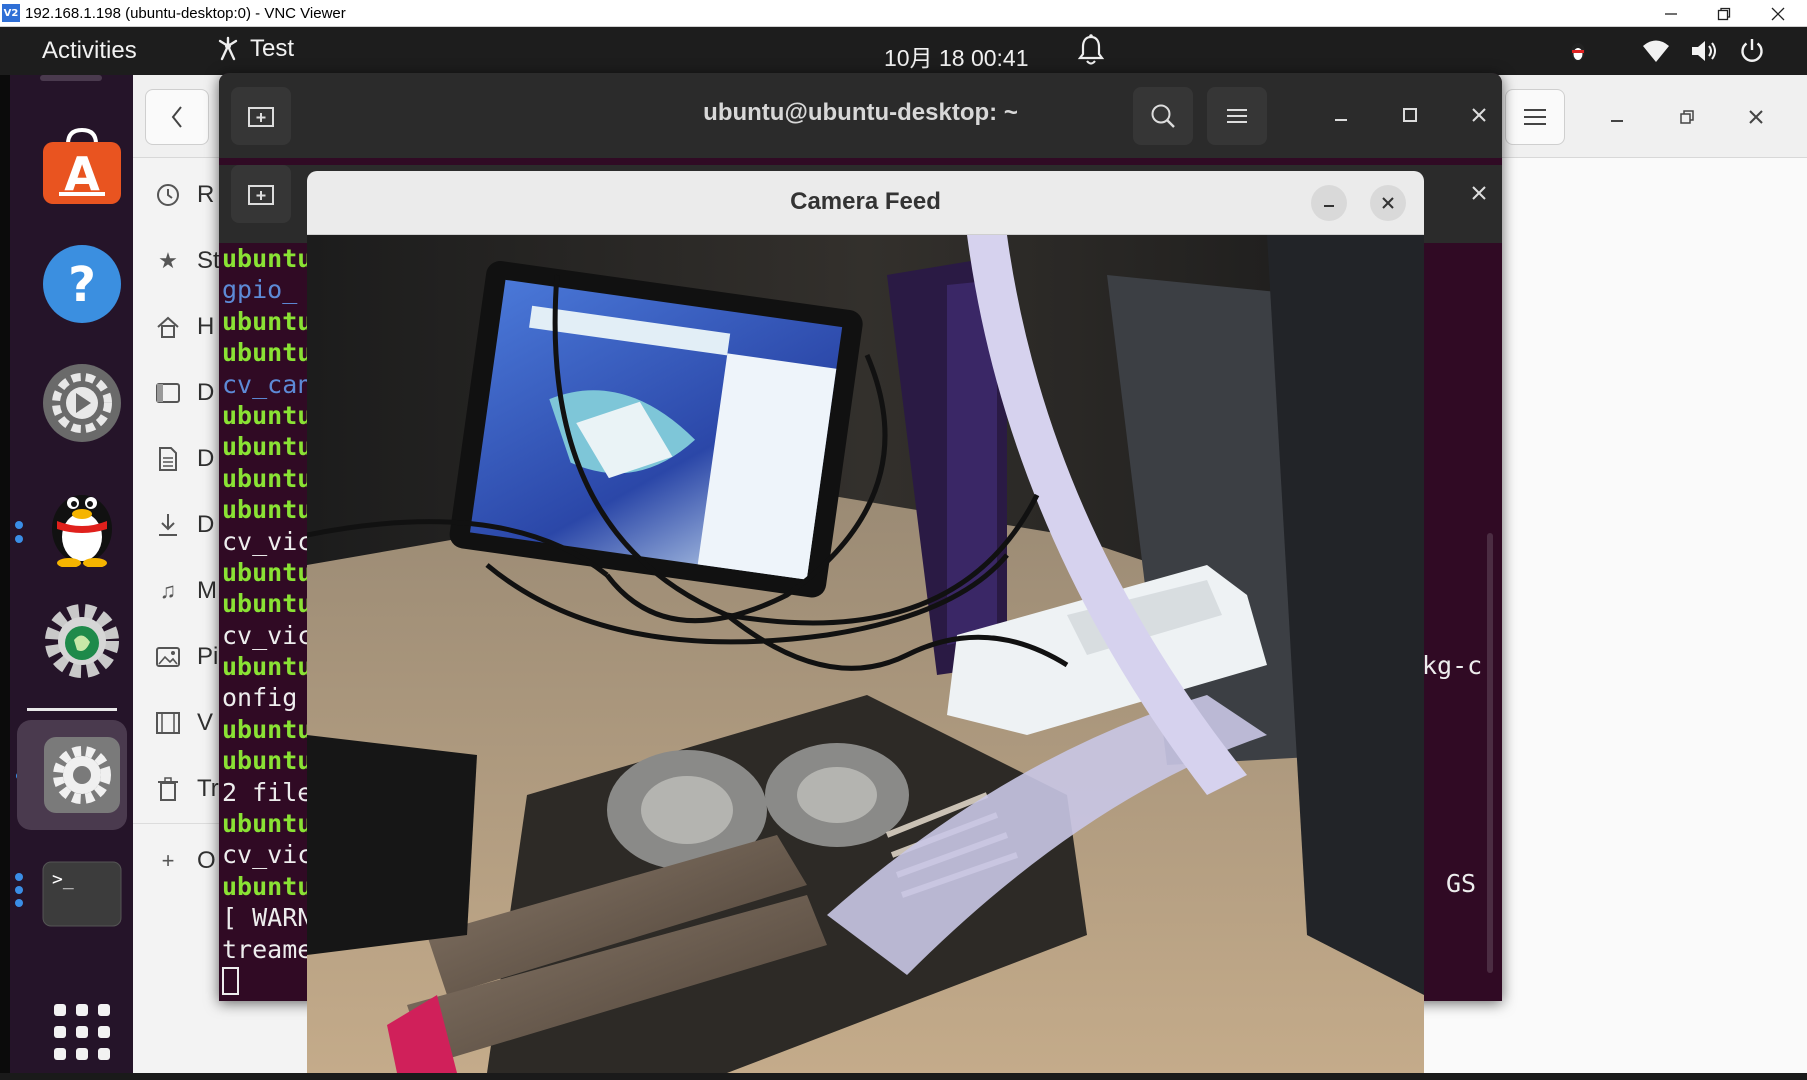 The width and height of the screenshot is (1807, 1080). What do you see at coordinates (206, 860) in the screenshot?
I see `sidebar-item-label: O` at bounding box center [206, 860].